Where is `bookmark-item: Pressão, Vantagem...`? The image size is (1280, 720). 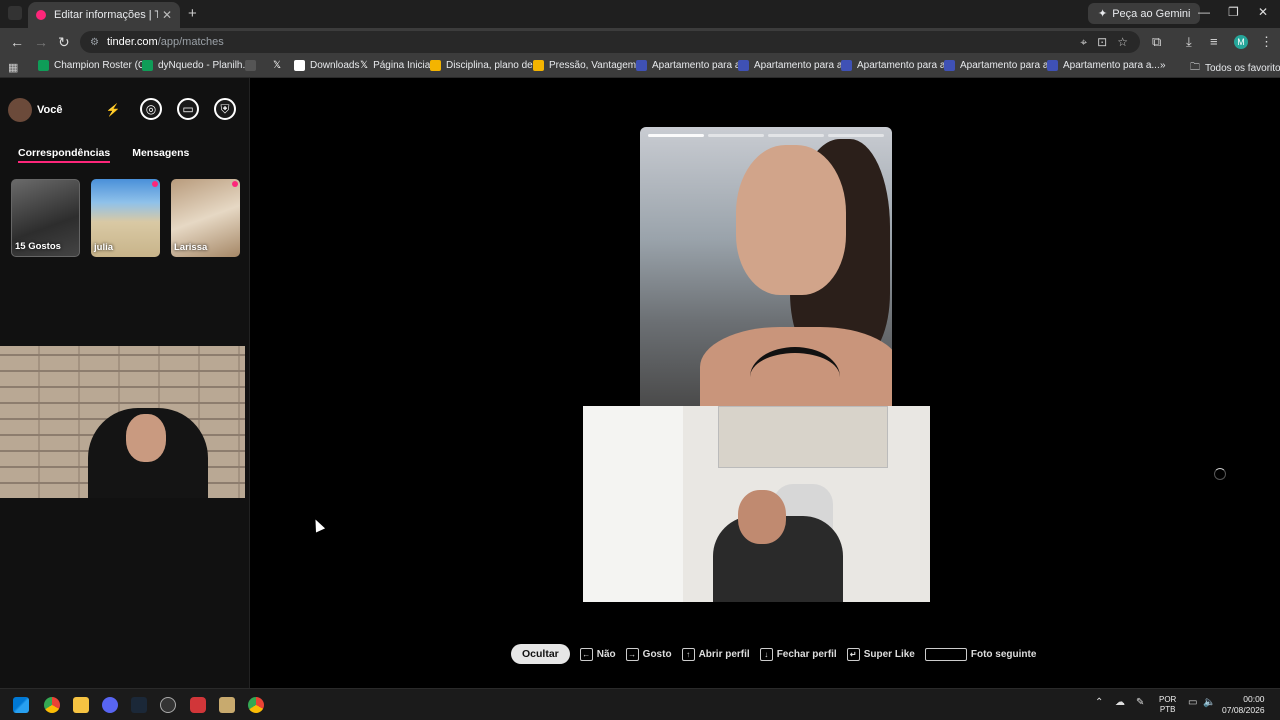 bookmark-item: Pressão, Vantagem... is located at coordinates (588, 65).